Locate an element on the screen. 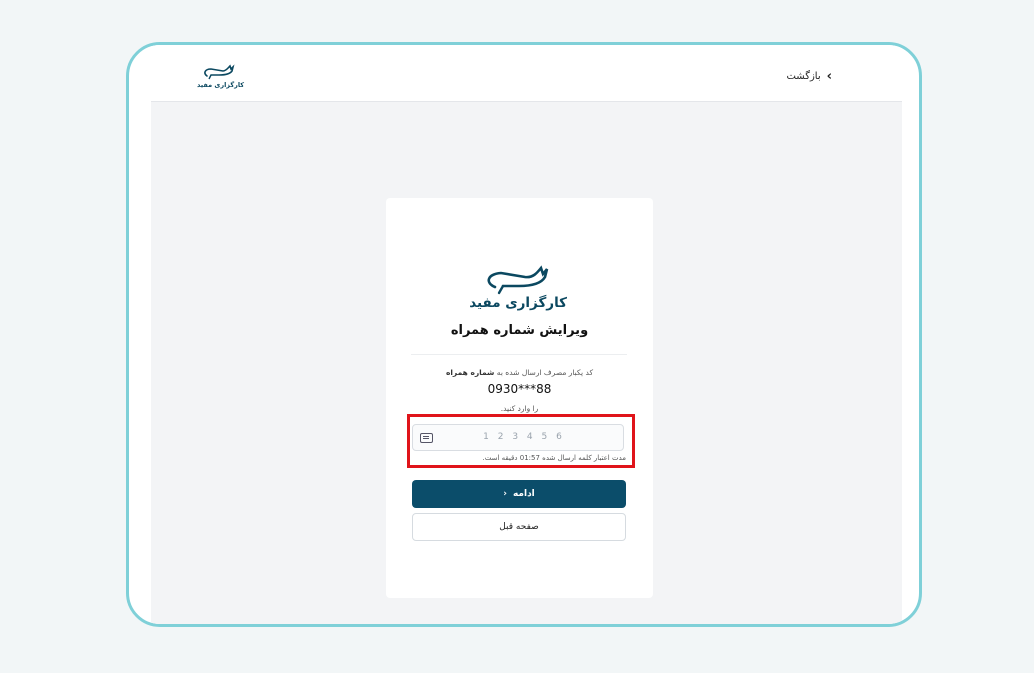 Image resolution: width=1034 pixels, height=673 pixels. otp-input: 1 2 3 4 5 6 is located at coordinates (518, 437).